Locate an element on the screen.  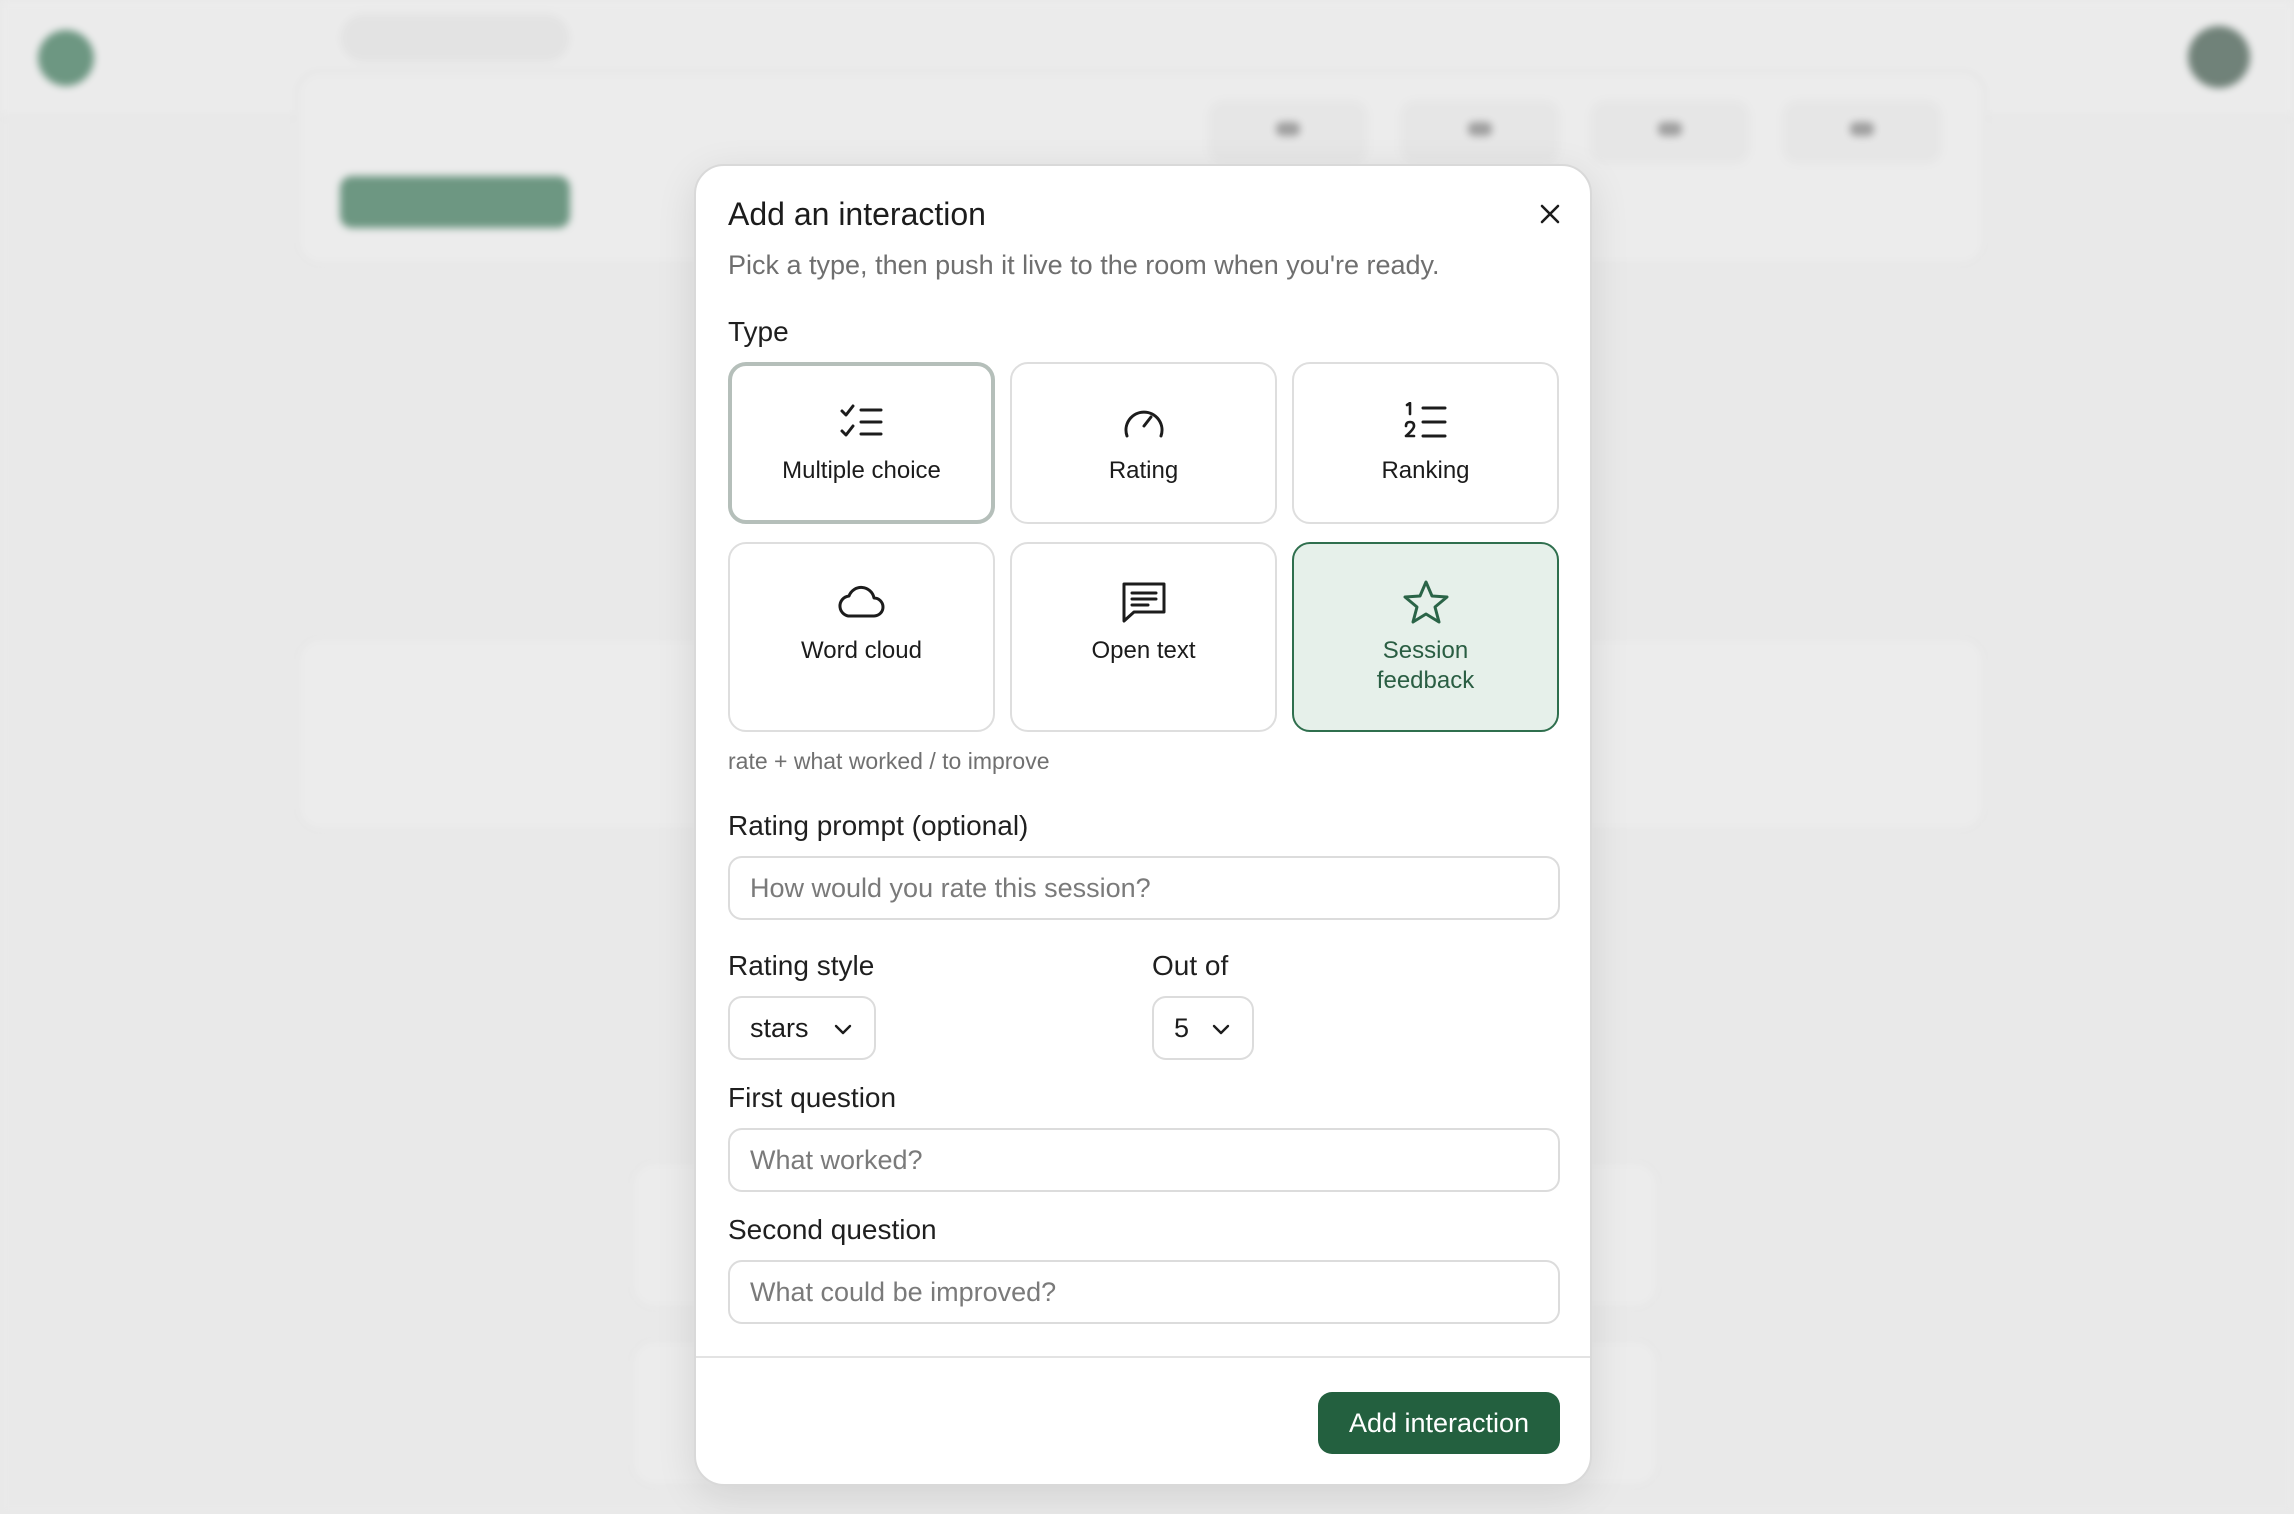
type-option-label: Rating is located at coordinates (1143, 470).